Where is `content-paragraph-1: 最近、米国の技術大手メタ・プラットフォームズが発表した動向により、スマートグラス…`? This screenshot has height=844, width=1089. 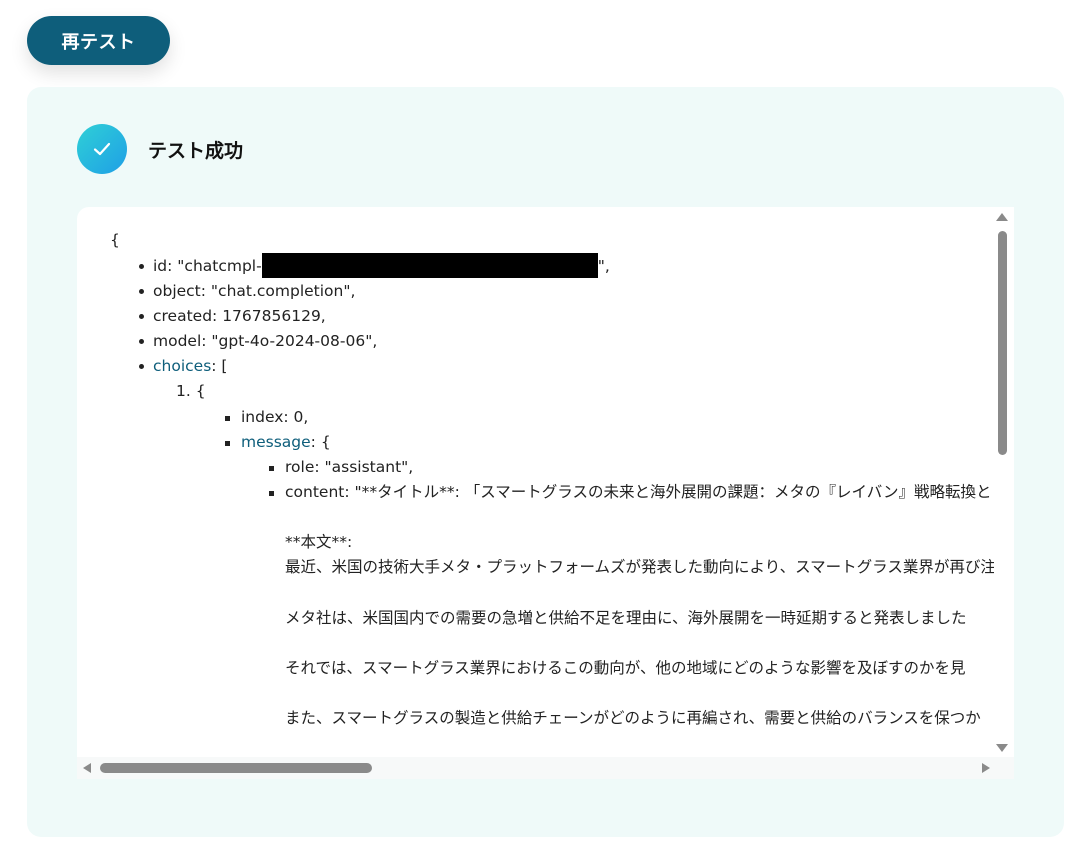 content-paragraph-1: 最近、米国の技術大手メタ・プラットフォームズが発表した動向により、スマートグラス… is located at coordinates (639, 567).